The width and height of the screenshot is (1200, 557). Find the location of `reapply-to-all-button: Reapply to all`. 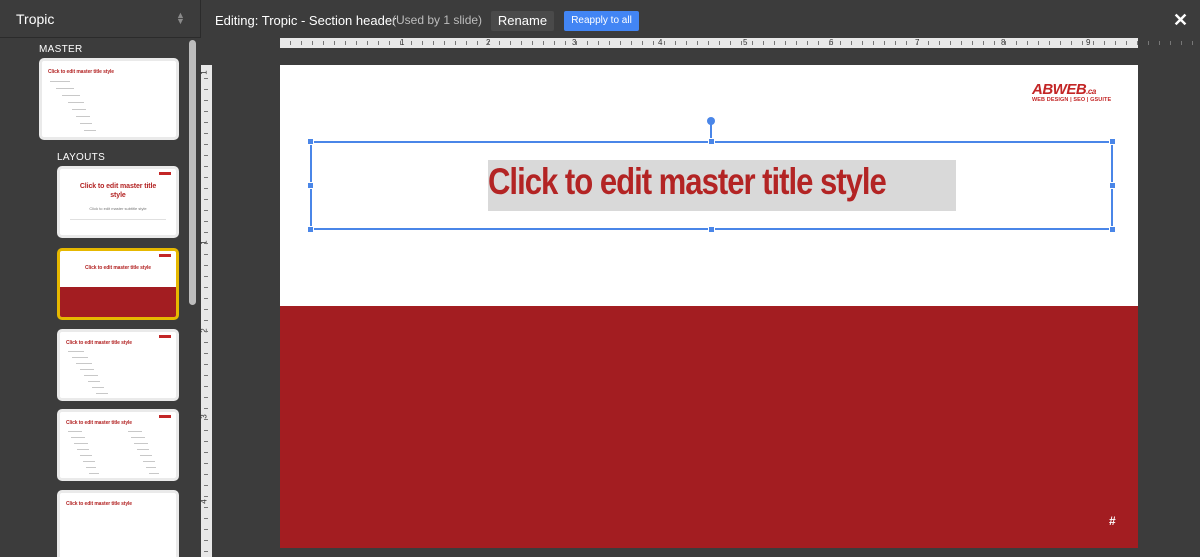

reapply-to-all-button: Reapply to all is located at coordinates (601, 21).